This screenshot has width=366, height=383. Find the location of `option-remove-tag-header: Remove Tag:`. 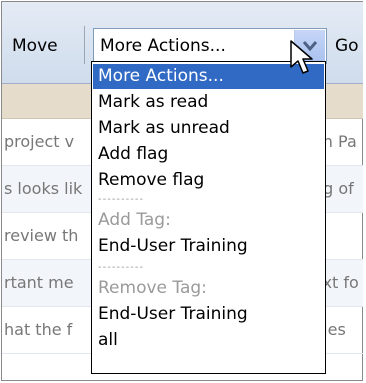

option-remove-tag-header: Remove Tag: is located at coordinates (152, 288).